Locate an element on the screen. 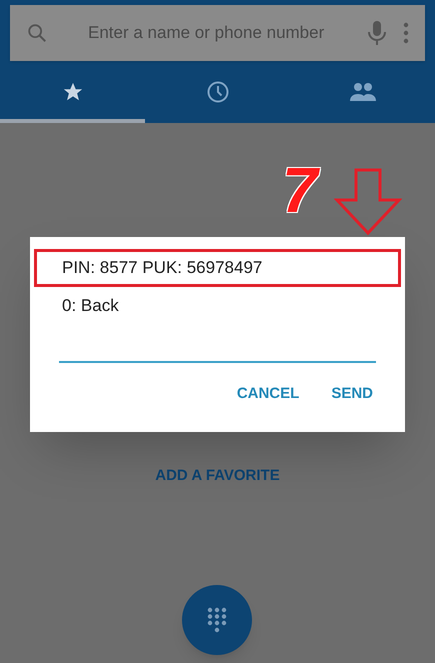 This screenshot has width=435, height=663. search-field: Enter a name or phone number is located at coordinates (217, 33).